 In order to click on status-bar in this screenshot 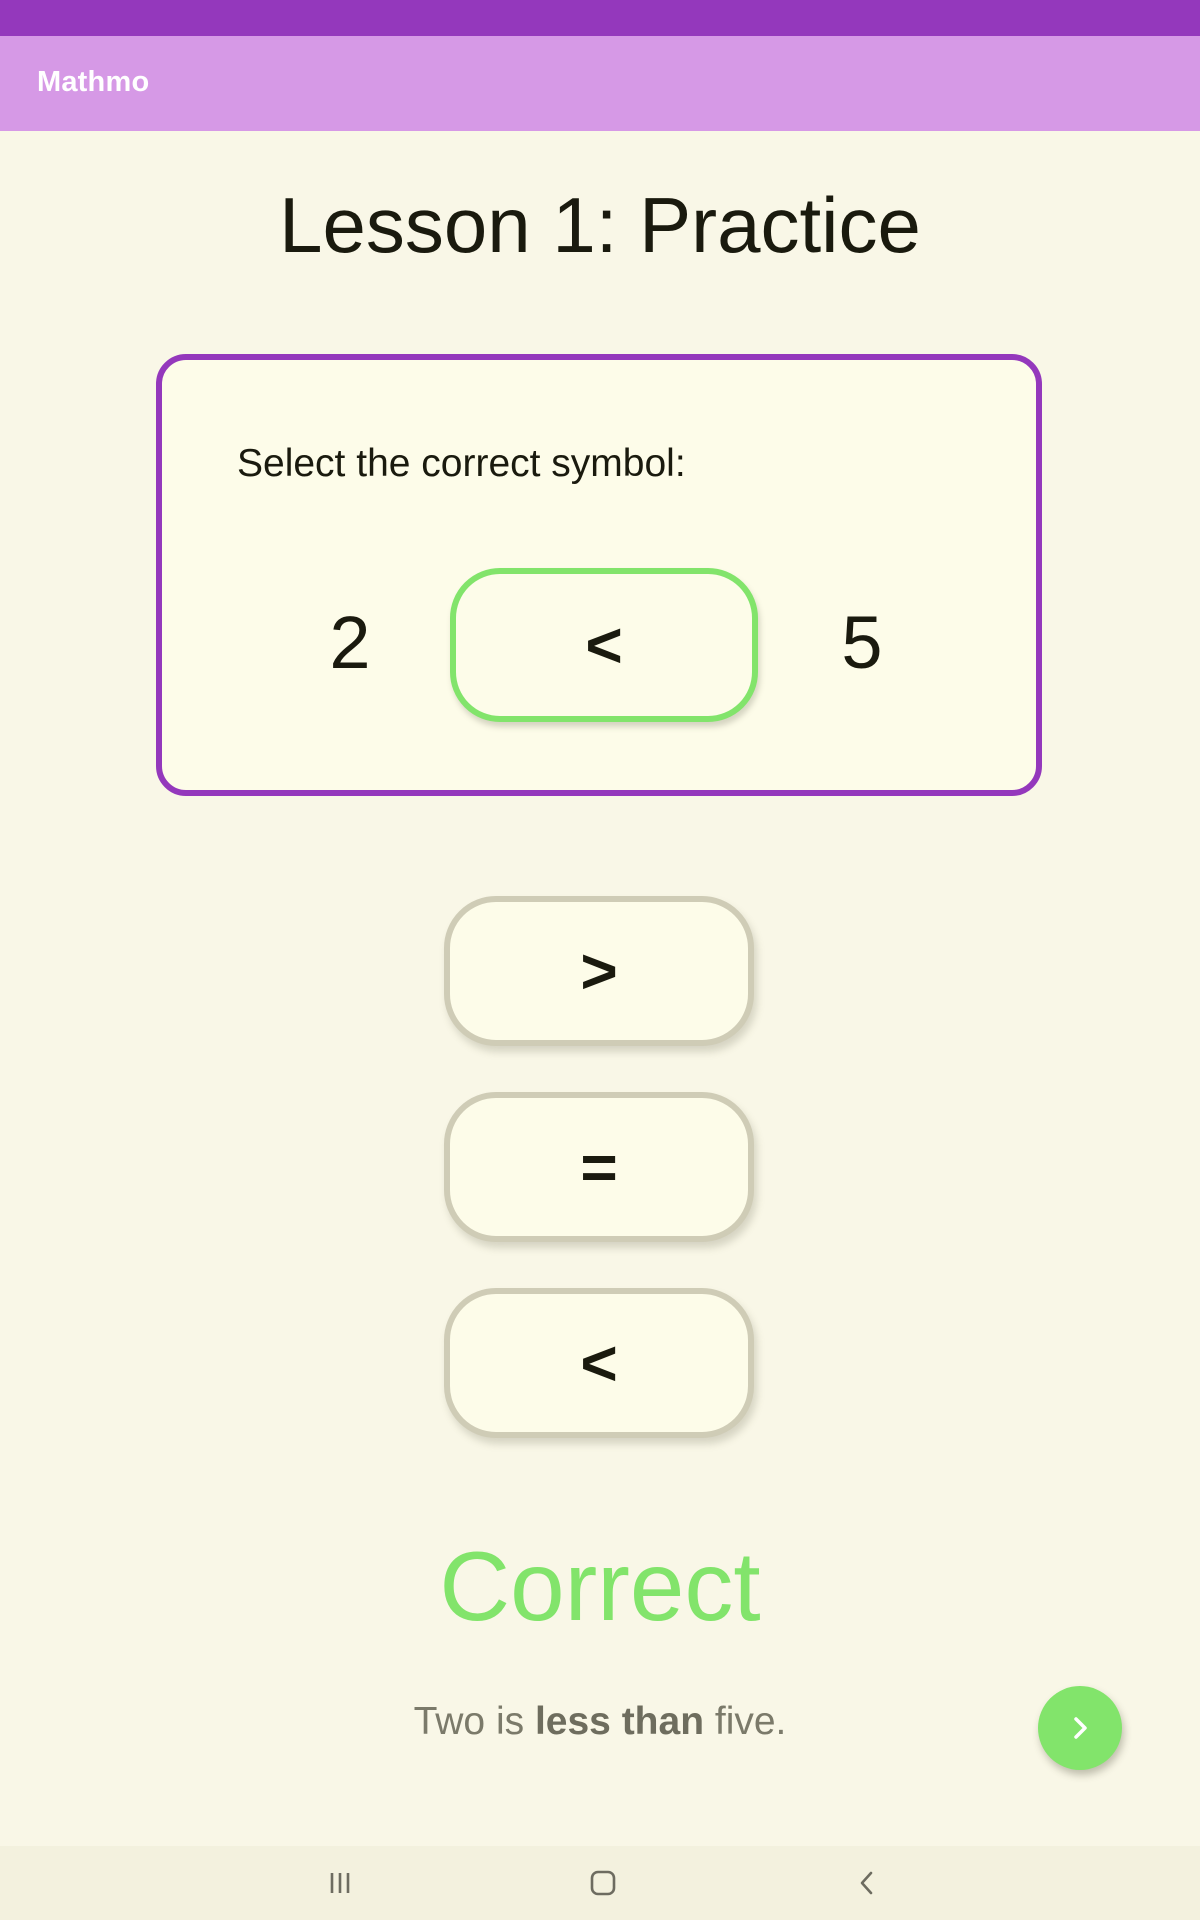, I will do `click(600, 18)`.